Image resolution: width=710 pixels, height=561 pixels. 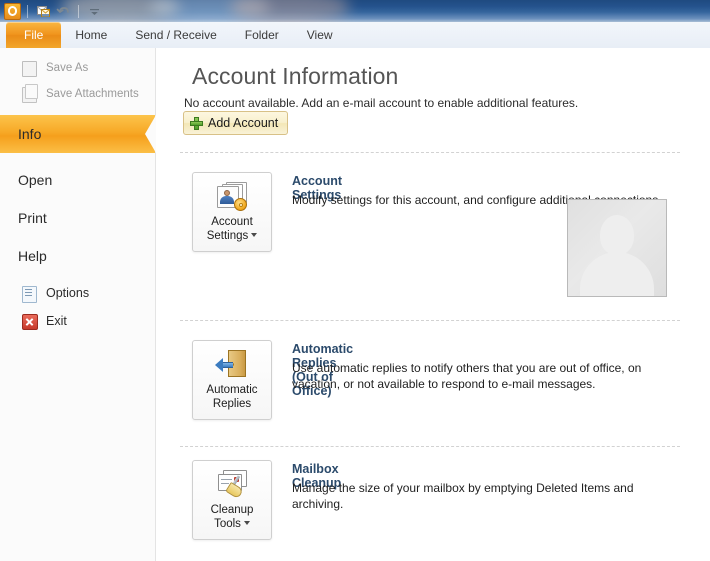 I want to click on undo-icon, so click(x=63, y=11).